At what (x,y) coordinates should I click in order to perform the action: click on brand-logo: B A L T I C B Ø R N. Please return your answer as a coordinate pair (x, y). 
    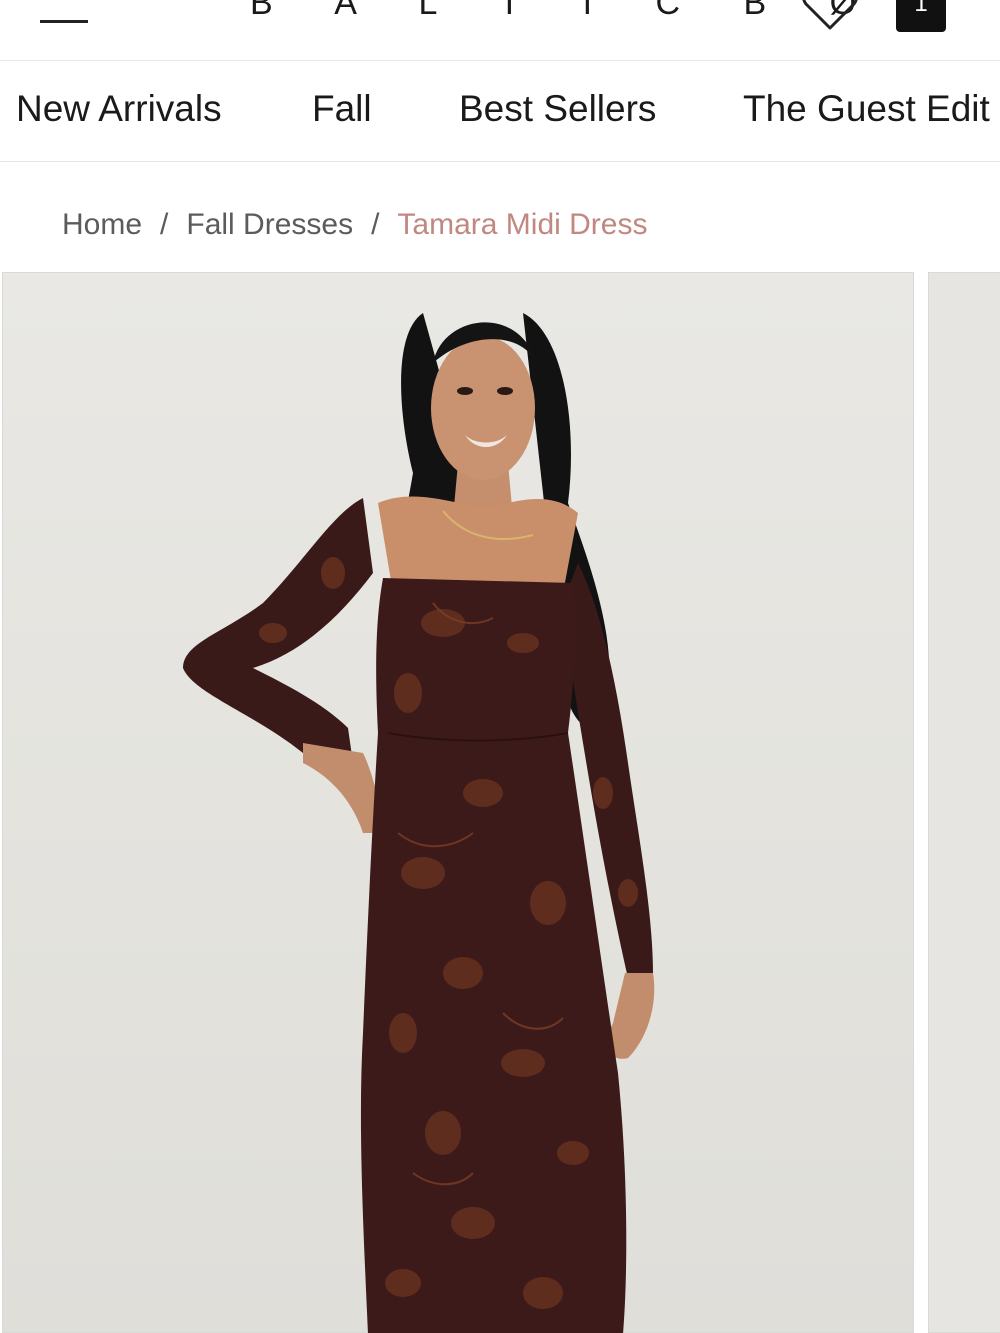
    Looking at the image, I should click on (625, 11).